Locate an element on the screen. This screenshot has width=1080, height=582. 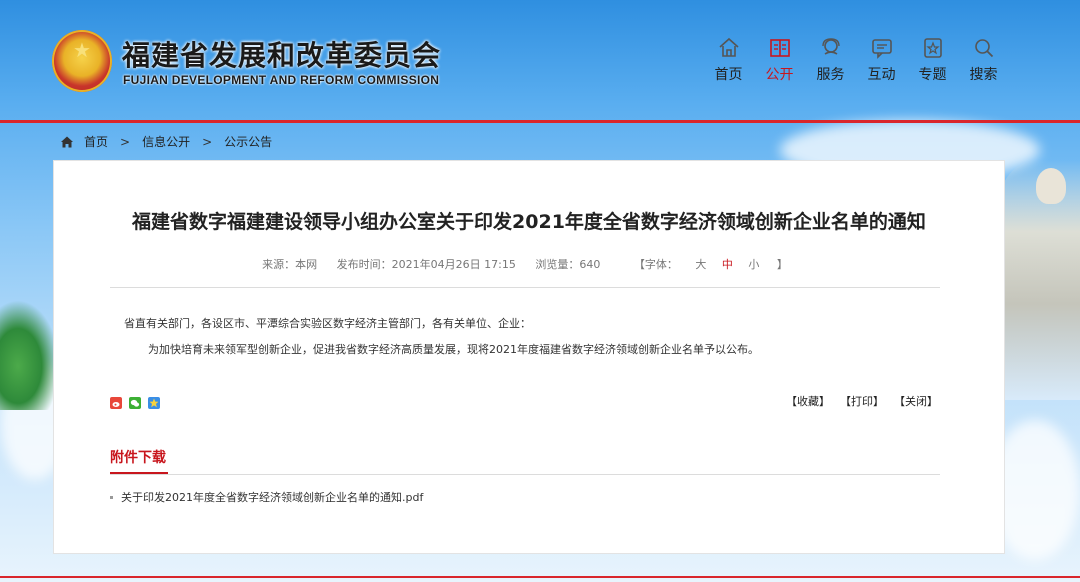
close-button: 【关闭】 is located at coordinates (916, 401).